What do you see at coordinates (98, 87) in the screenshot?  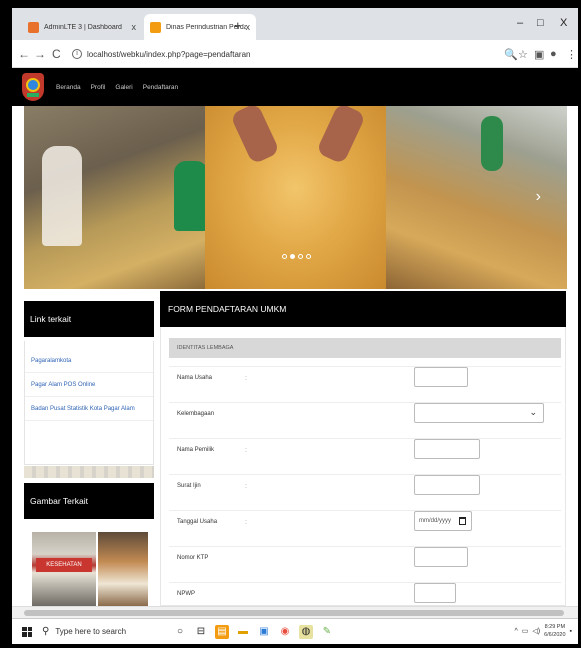 I see `nav-profil: Profil` at bounding box center [98, 87].